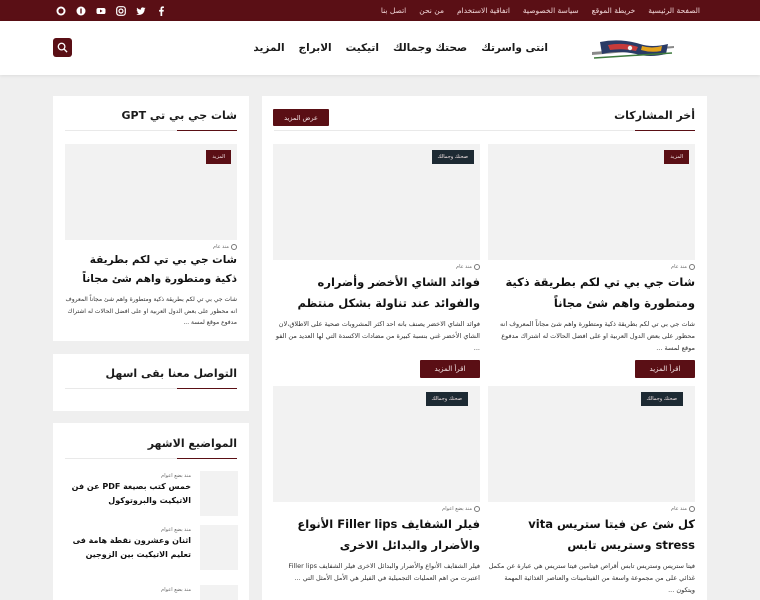  I want to click on nav-more: المزيد, so click(268, 48).